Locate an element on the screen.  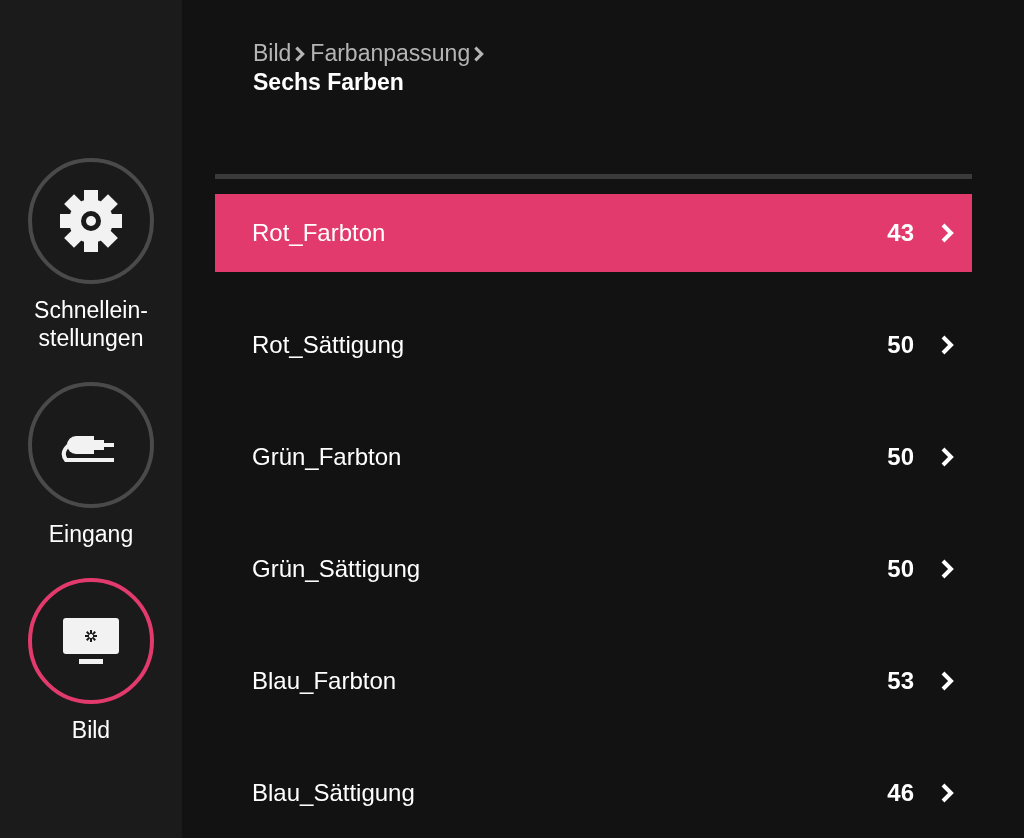
category-label: Eingang is located at coordinates (91, 534).